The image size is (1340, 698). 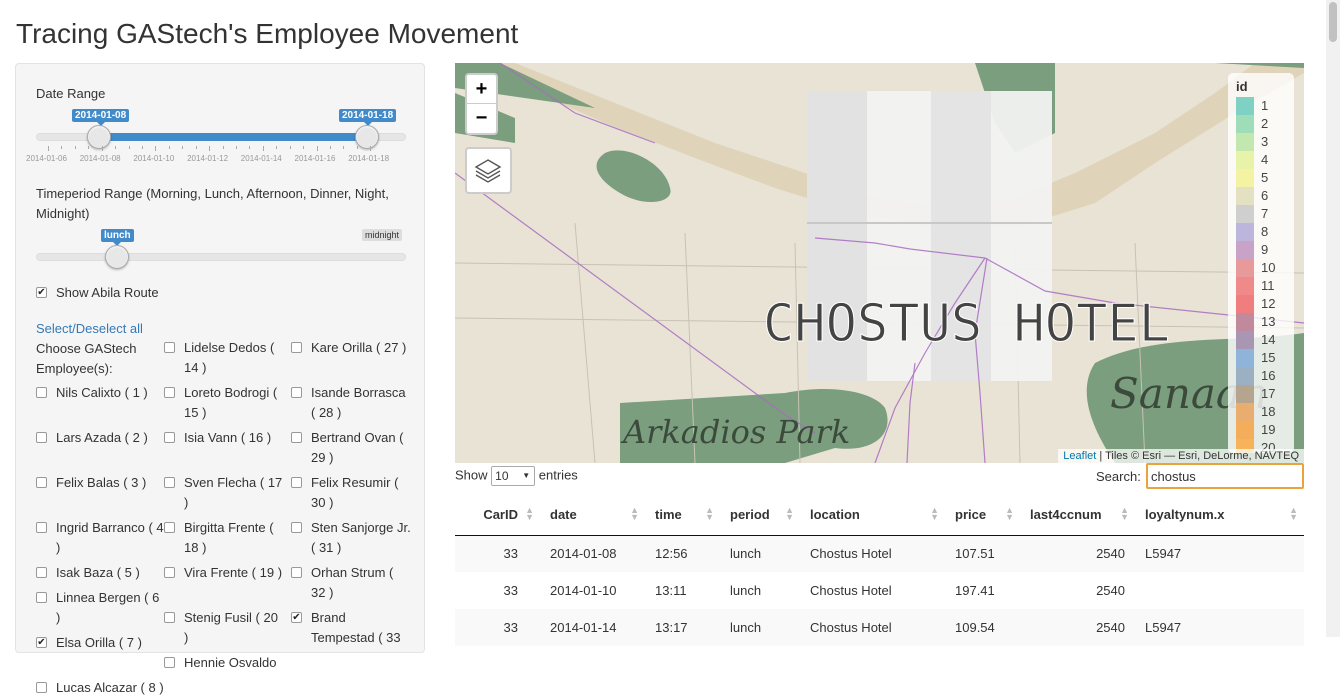 What do you see at coordinates (1185, 515) in the screenshot?
I see `column-header-label: loyaltynum.x` at bounding box center [1185, 515].